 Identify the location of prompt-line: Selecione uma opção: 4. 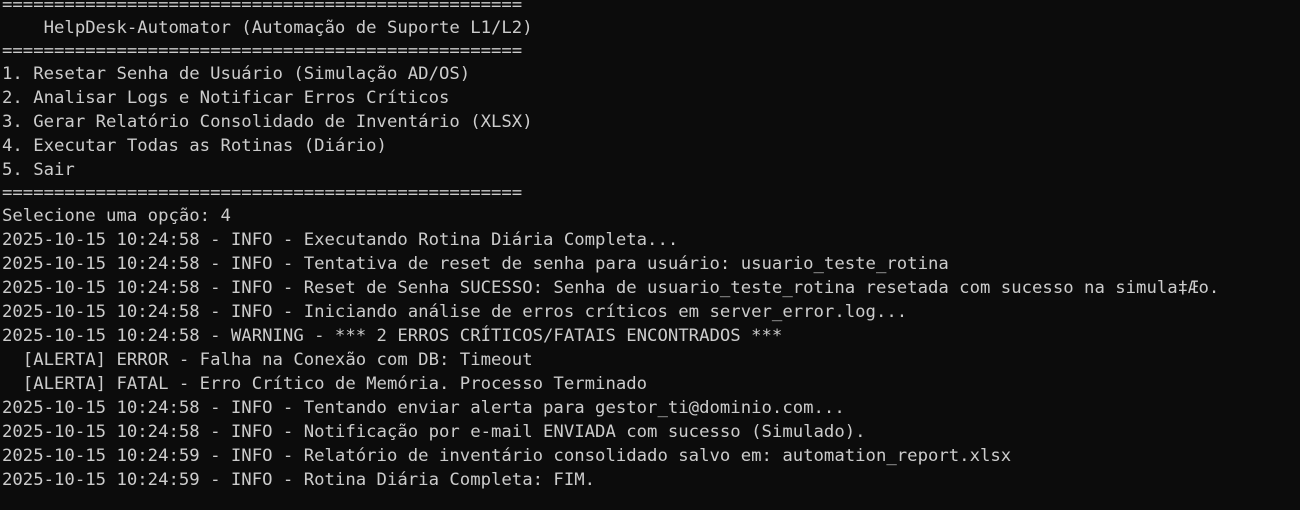
(651, 216).